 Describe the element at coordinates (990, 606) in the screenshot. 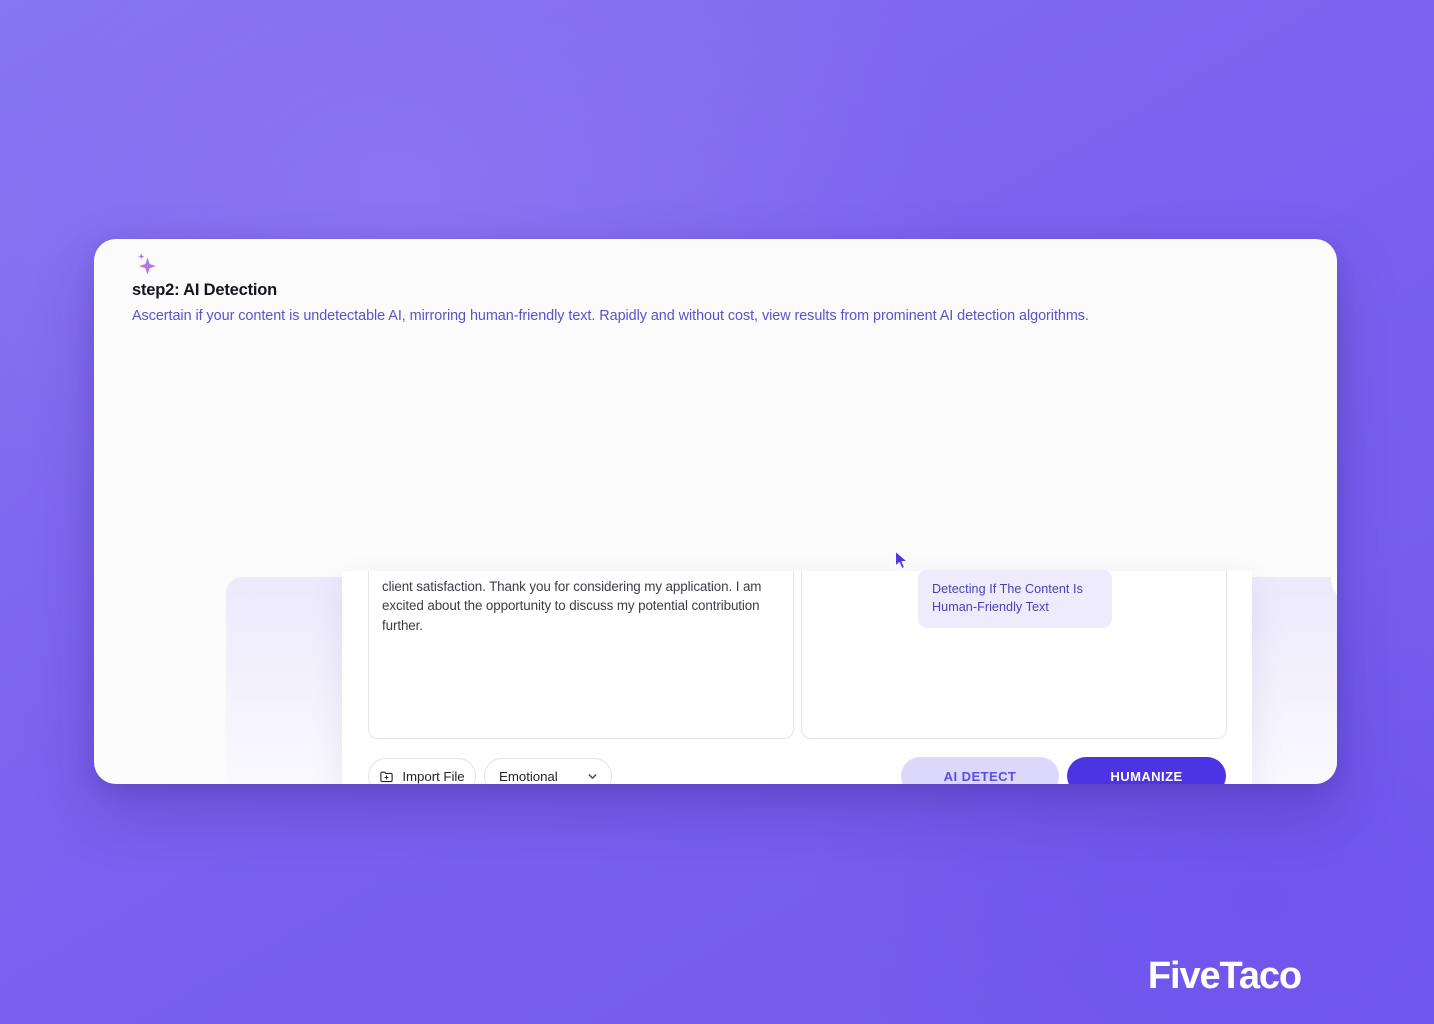

I see `tooltip-line-2: Human-Friendly Text` at that location.